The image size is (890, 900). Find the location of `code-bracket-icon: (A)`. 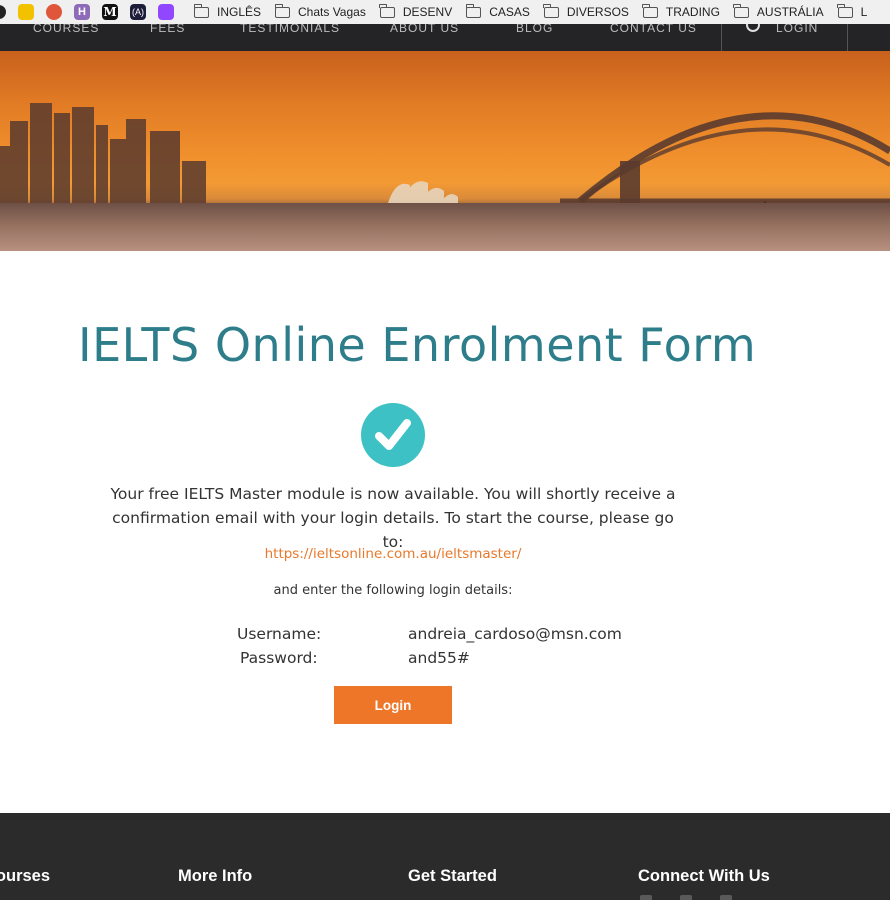

code-bracket-icon: (A) is located at coordinates (138, 12).